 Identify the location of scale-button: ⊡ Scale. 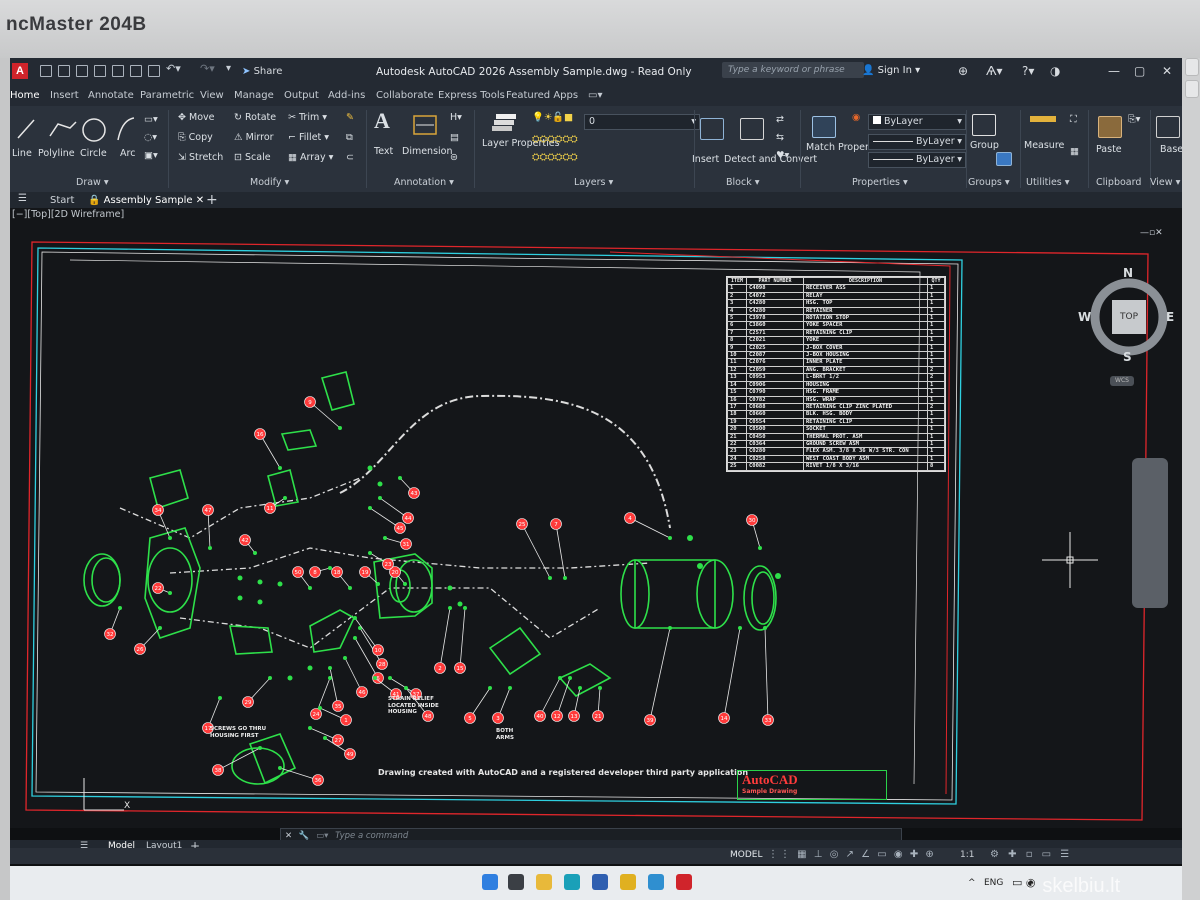
(252, 157).